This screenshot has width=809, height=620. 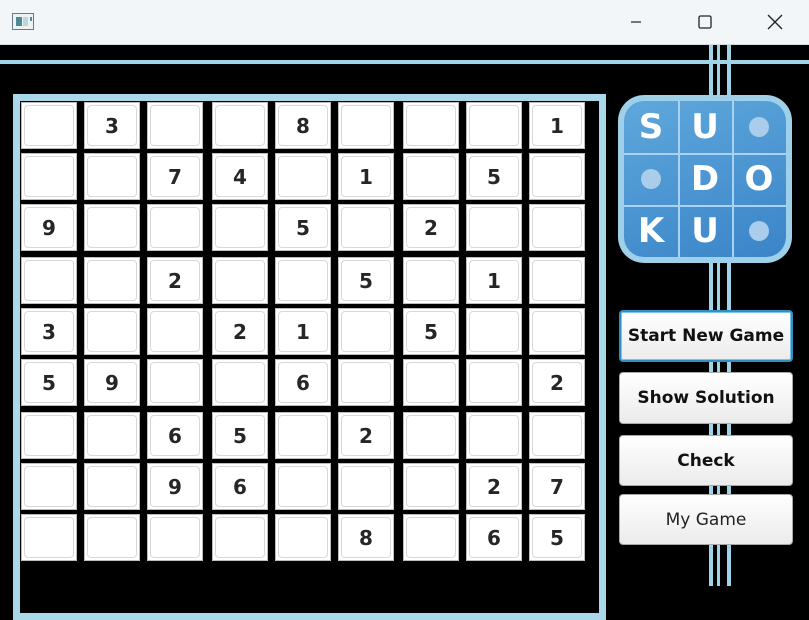 I want to click on sudoku-cell-r7-c9, so click(x=557, y=435).